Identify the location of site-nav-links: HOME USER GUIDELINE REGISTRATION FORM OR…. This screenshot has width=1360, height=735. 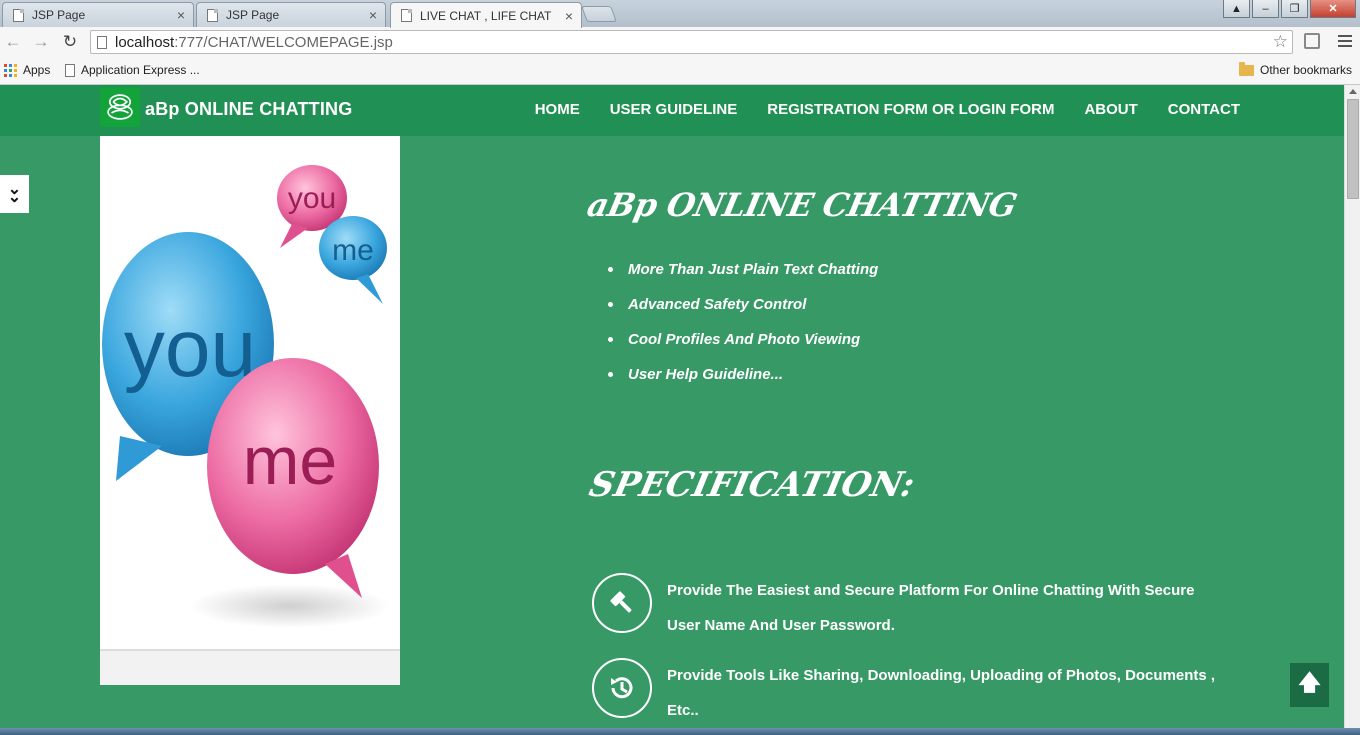
(887, 109).